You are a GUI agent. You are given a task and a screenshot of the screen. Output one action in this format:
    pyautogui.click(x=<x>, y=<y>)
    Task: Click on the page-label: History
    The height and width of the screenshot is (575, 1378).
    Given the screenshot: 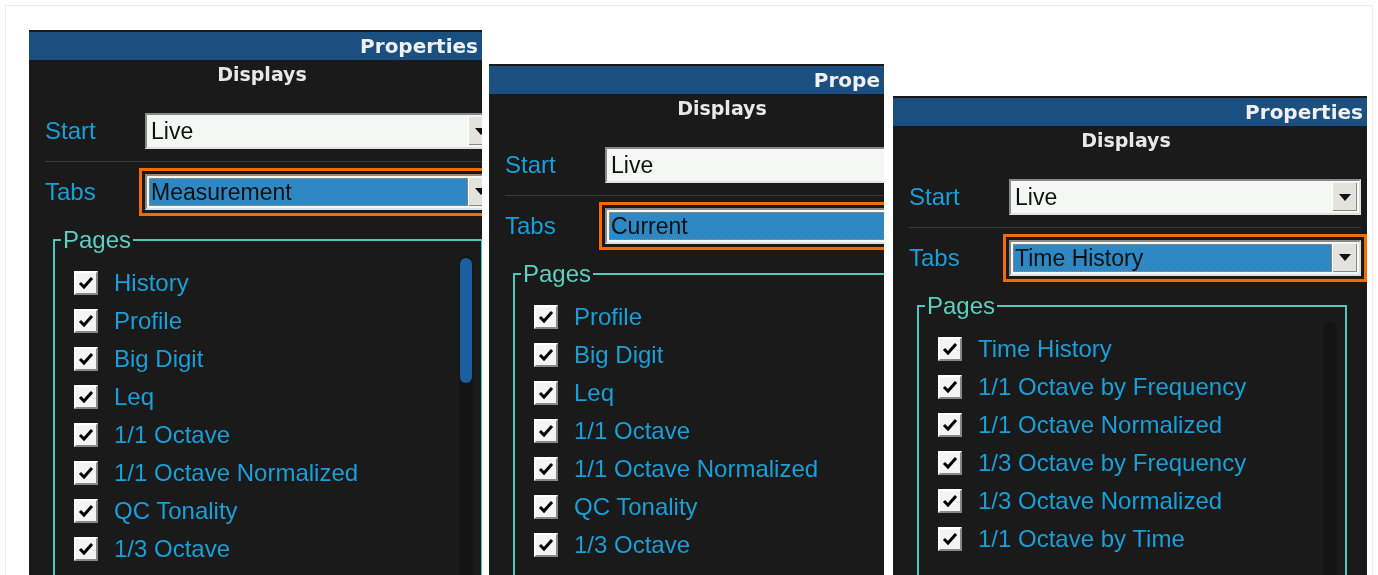 What is the action you would take?
    pyautogui.click(x=151, y=283)
    